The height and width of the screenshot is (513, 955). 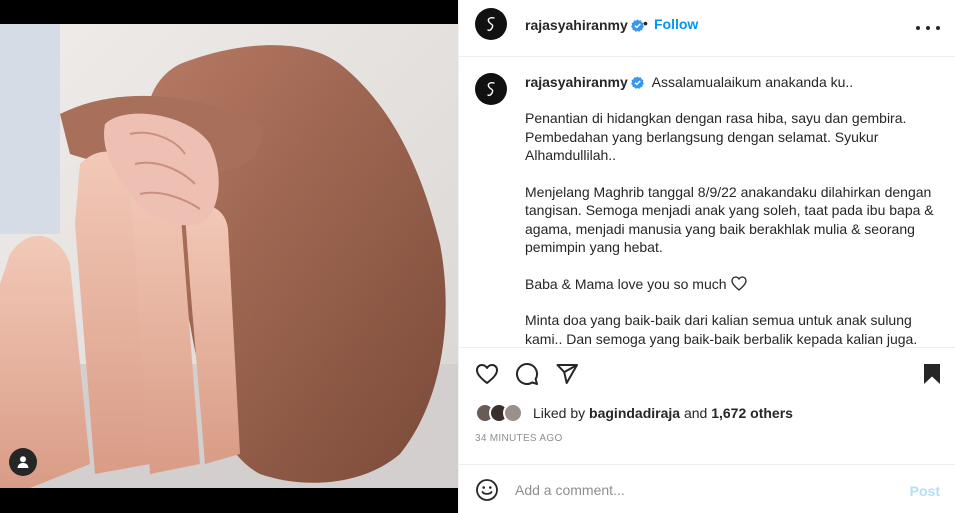 What do you see at coordinates (567, 374) in the screenshot?
I see `share-icon` at bounding box center [567, 374].